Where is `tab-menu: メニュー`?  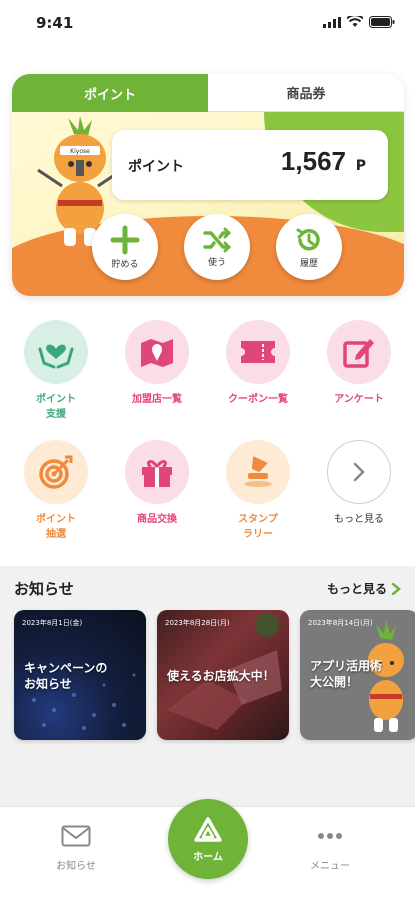 tab-menu: メニュー is located at coordinates (330, 848).